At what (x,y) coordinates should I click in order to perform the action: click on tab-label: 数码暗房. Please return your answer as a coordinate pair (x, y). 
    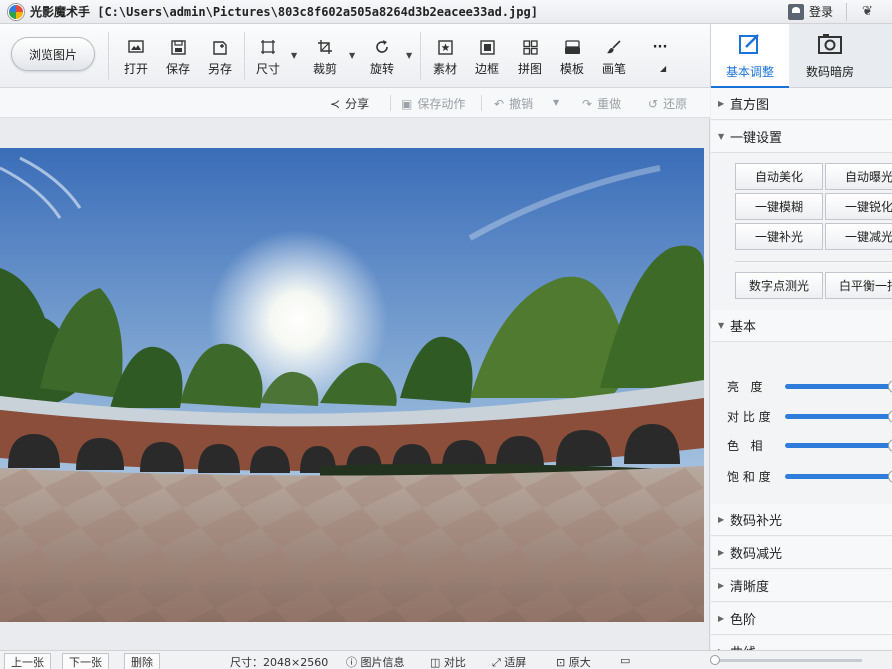
    Looking at the image, I should click on (829, 72).